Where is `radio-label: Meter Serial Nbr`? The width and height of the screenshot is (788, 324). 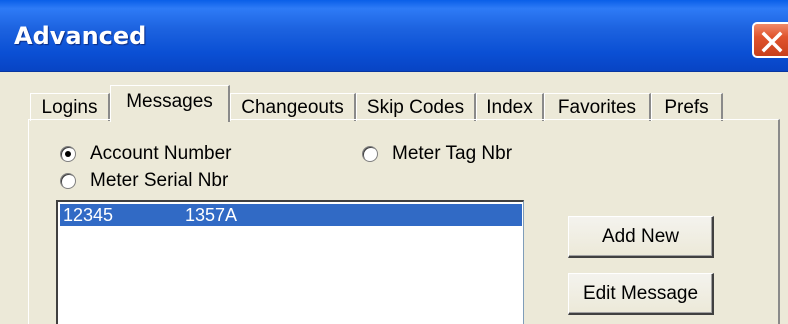
radio-label: Meter Serial Nbr is located at coordinates (159, 180).